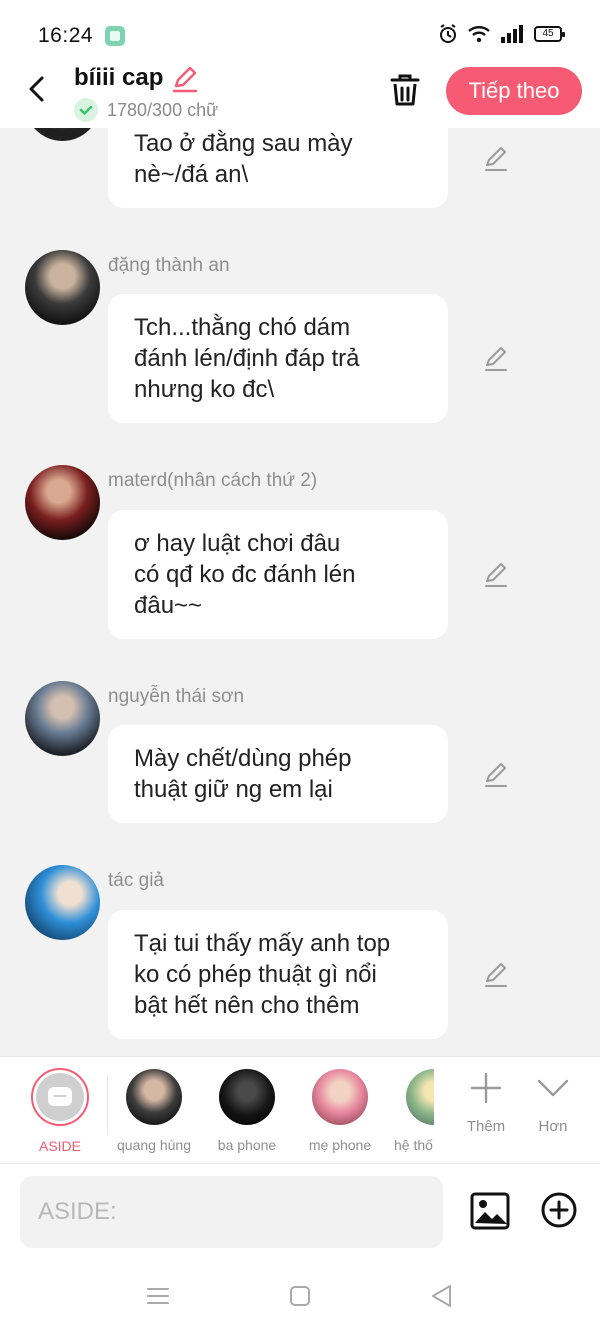 Image resolution: width=600 pixels, height=1333 pixels. Describe the element at coordinates (86, 110) in the screenshot. I see `verified-check-icon` at that location.